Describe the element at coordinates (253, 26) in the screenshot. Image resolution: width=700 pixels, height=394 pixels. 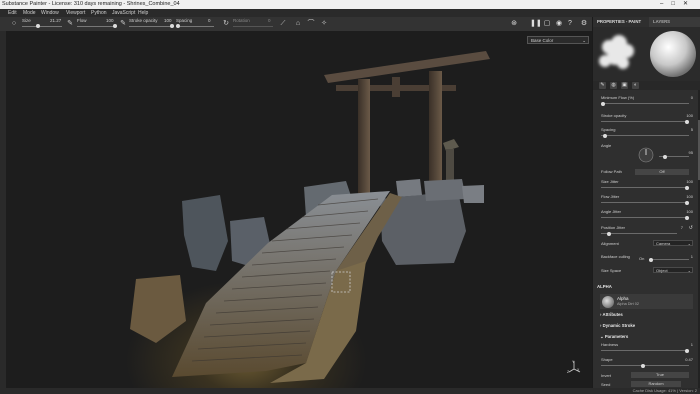
I see `rotation-slider` at that location.